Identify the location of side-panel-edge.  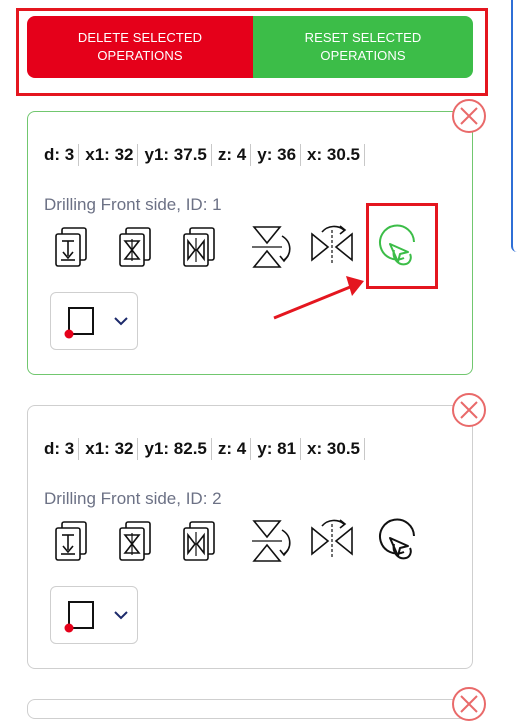
(514, 126).